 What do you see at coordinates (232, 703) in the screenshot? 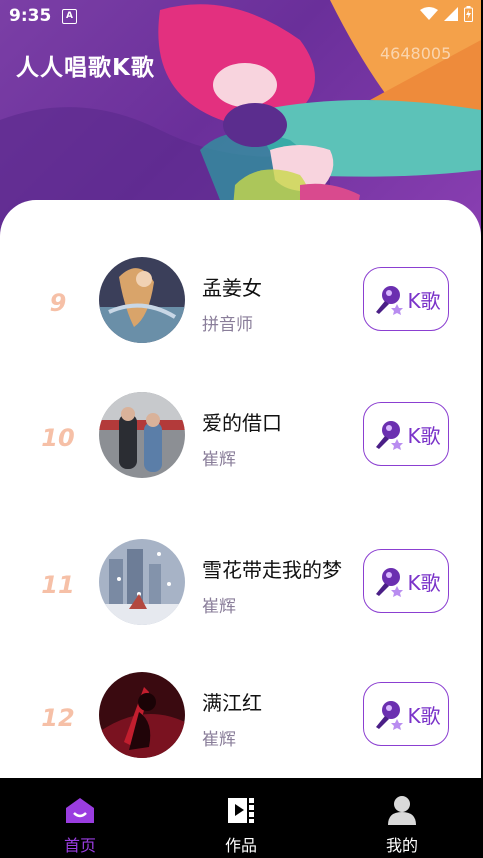
I see `song-title: 满江红` at bounding box center [232, 703].